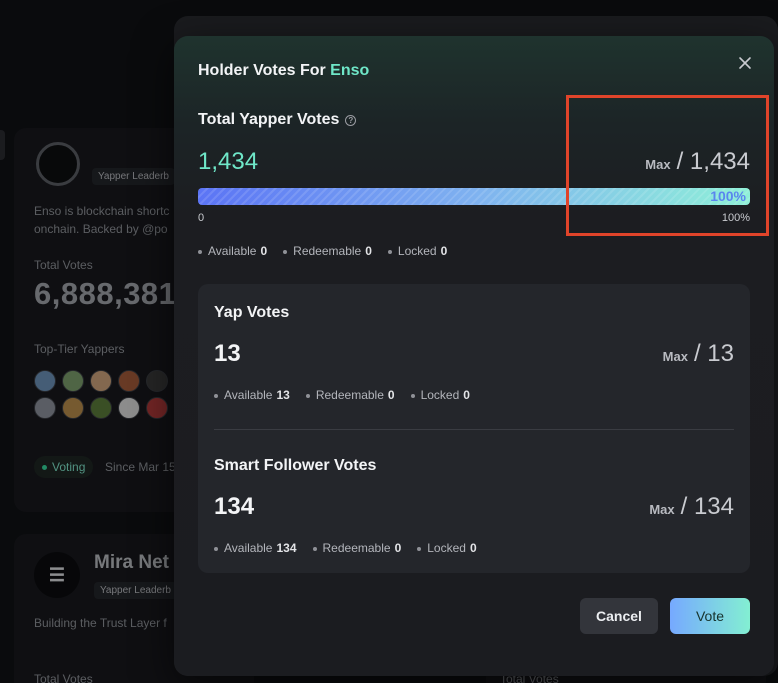  What do you see at coordinates (264, 251) in the screenshot?
I see `total-available-value: 0` at bounding box center [264, 251].